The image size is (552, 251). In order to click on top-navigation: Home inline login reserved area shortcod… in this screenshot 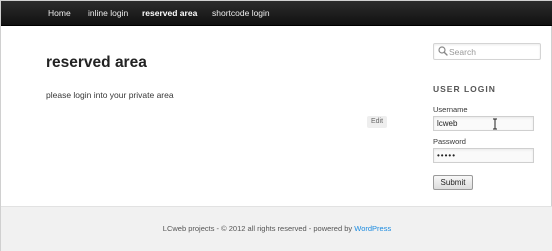, I will do `click(276, 13)`.